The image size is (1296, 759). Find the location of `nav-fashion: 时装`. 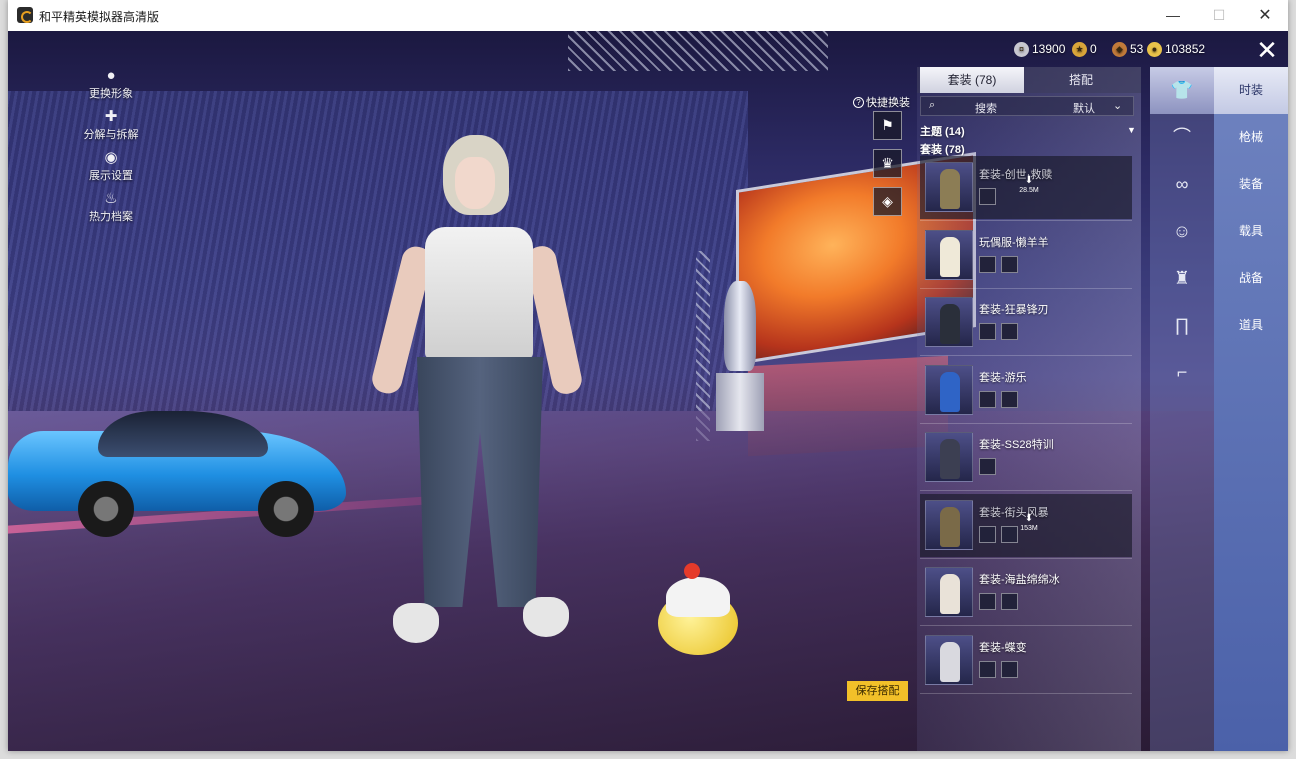

nav-fashion: 时装 is located at coordinates (1251, 90).